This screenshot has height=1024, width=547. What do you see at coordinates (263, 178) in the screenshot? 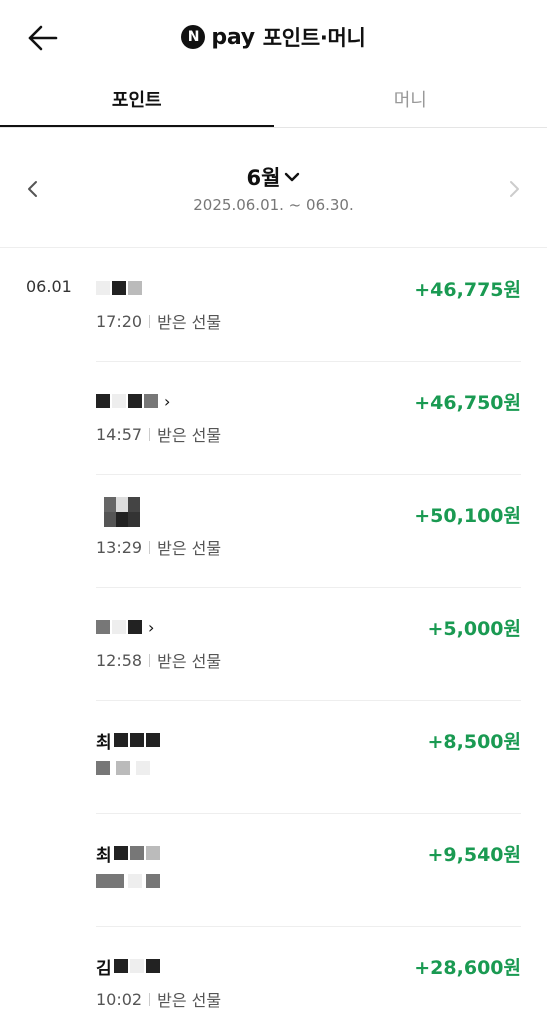
I see `month-label: 6월` at bounding box center [263, 178].